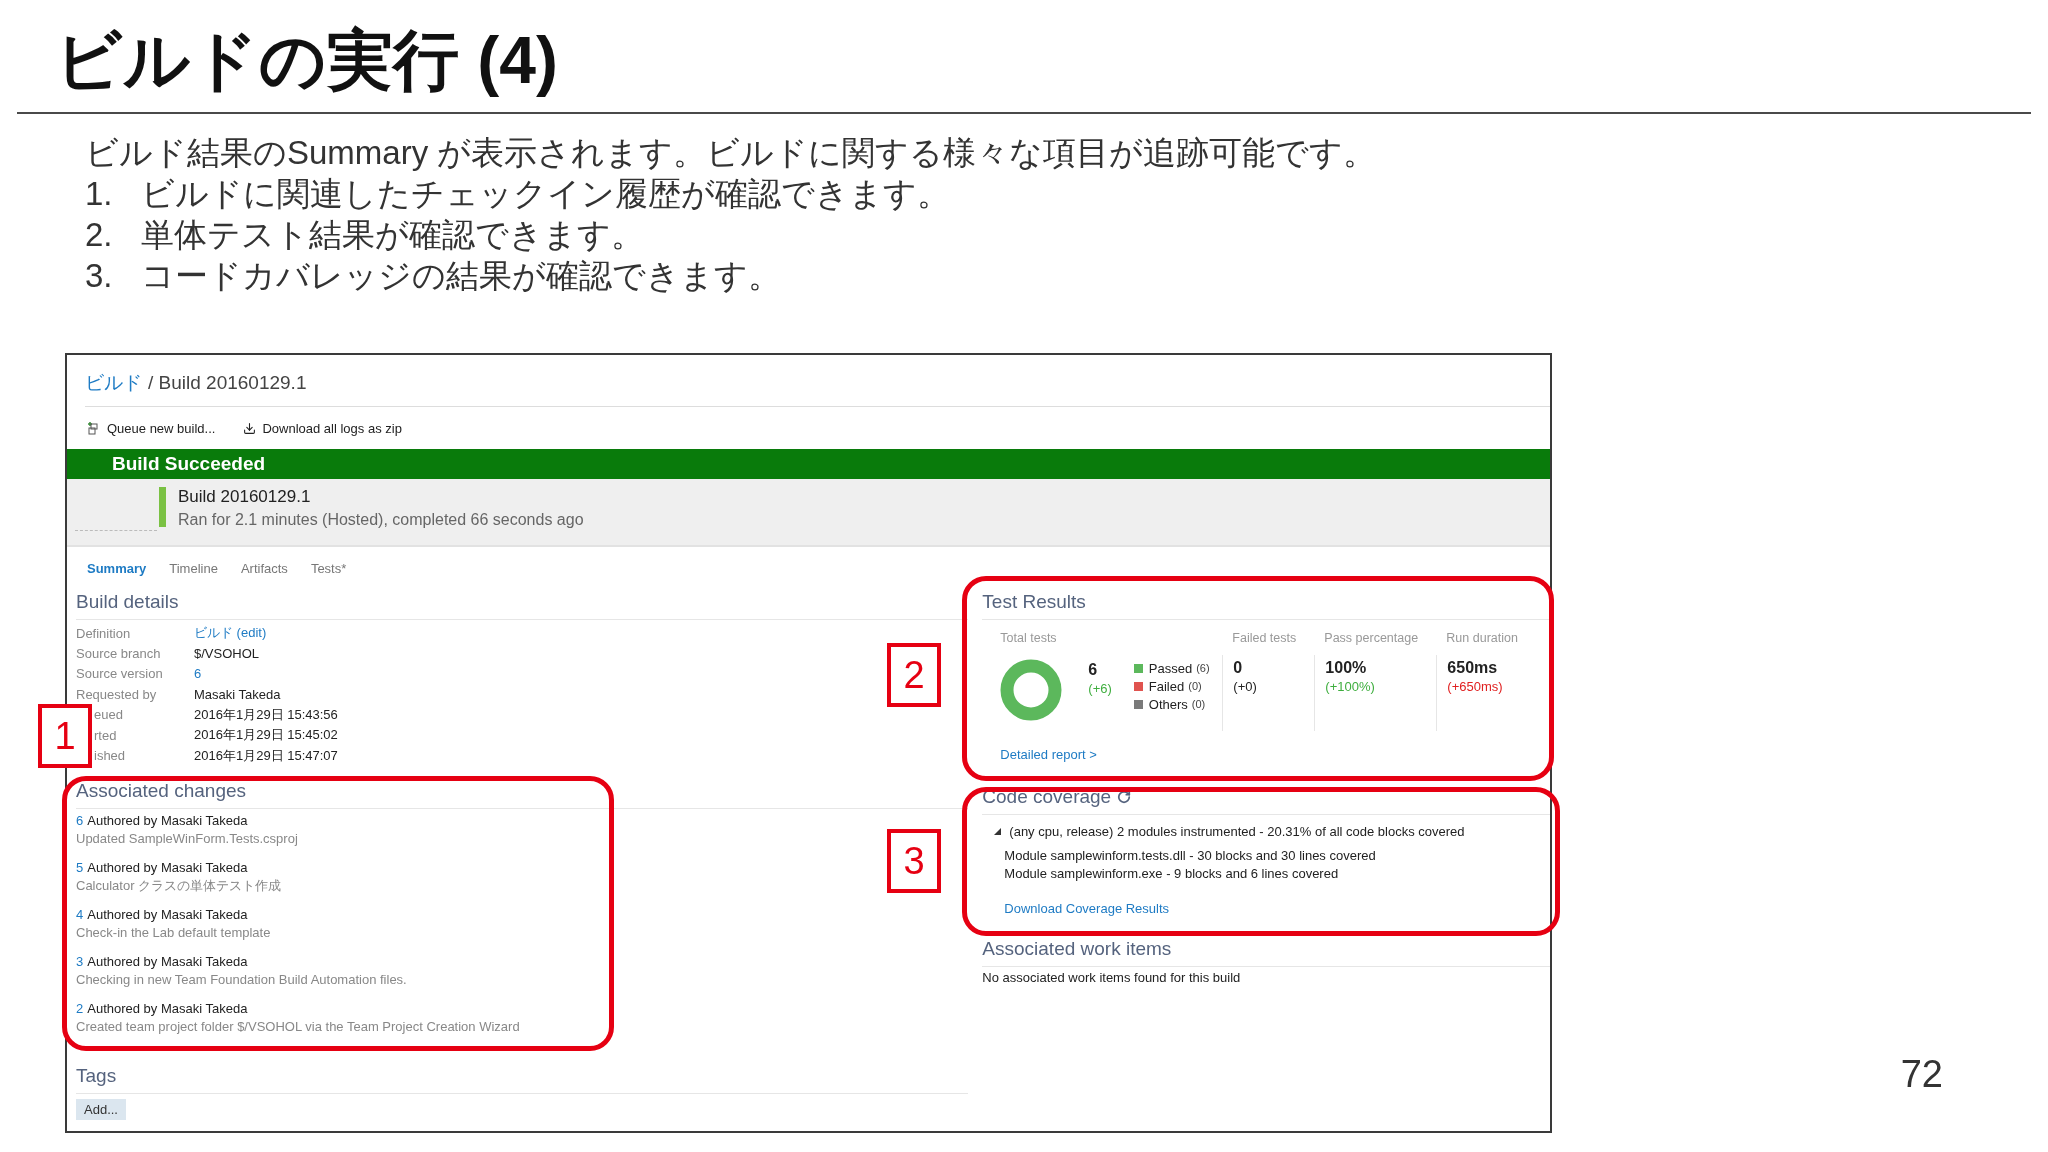 The height and width of the screenshot is (1152, 2048). Describe the element at coordinates (242, 979) in the screenshot. I see `change-message: Checking in new Team Foundation Build Automation files.` at that location.